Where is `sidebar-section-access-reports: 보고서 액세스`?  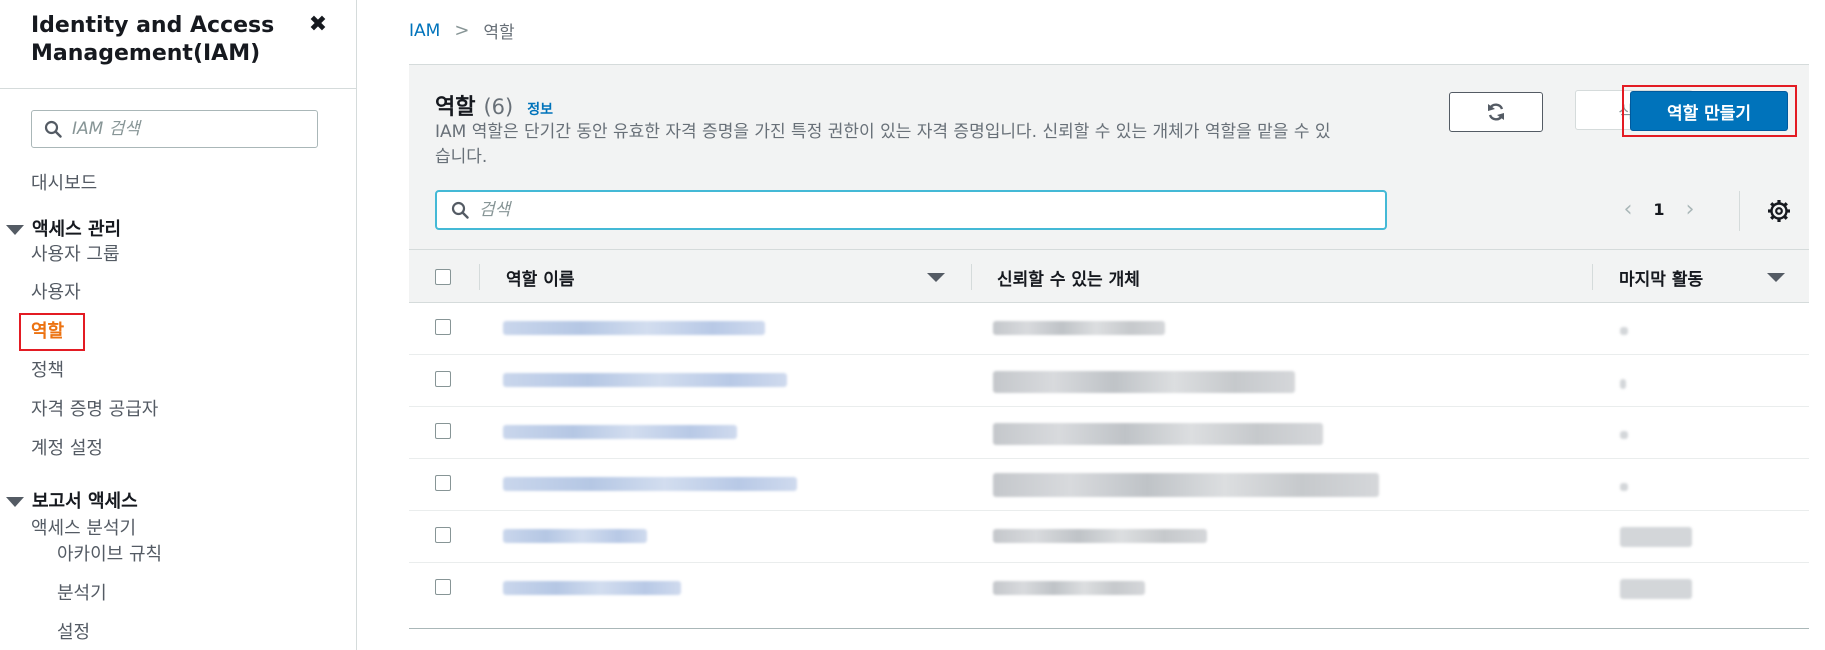 sidebar-section-access-reports: 보고서 액세스 is located at coordinates (72, 502).